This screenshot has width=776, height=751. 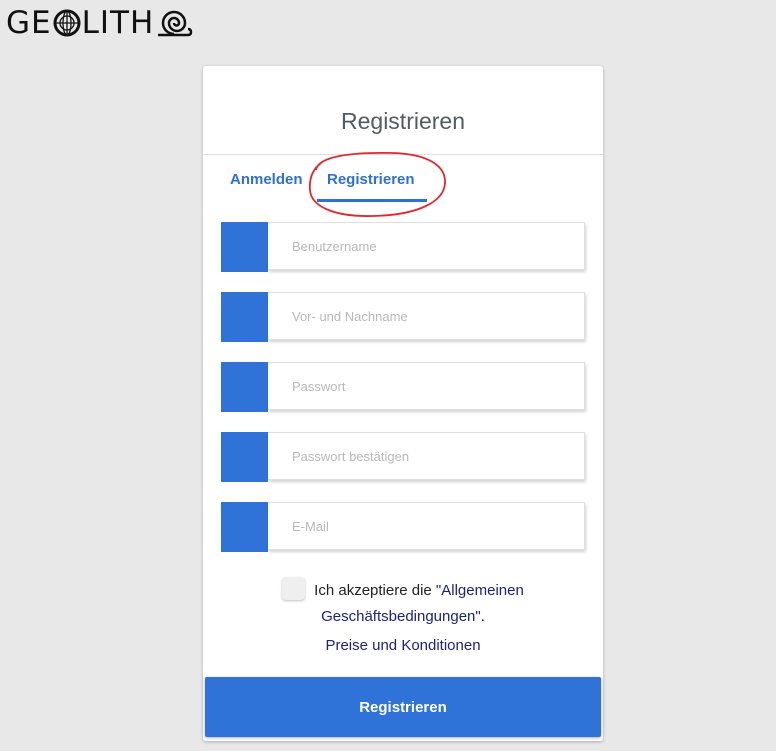 What do you see at coordinates (403, 154) in the screenshot?
I see `header-divider` at bounding box center [403, 154].